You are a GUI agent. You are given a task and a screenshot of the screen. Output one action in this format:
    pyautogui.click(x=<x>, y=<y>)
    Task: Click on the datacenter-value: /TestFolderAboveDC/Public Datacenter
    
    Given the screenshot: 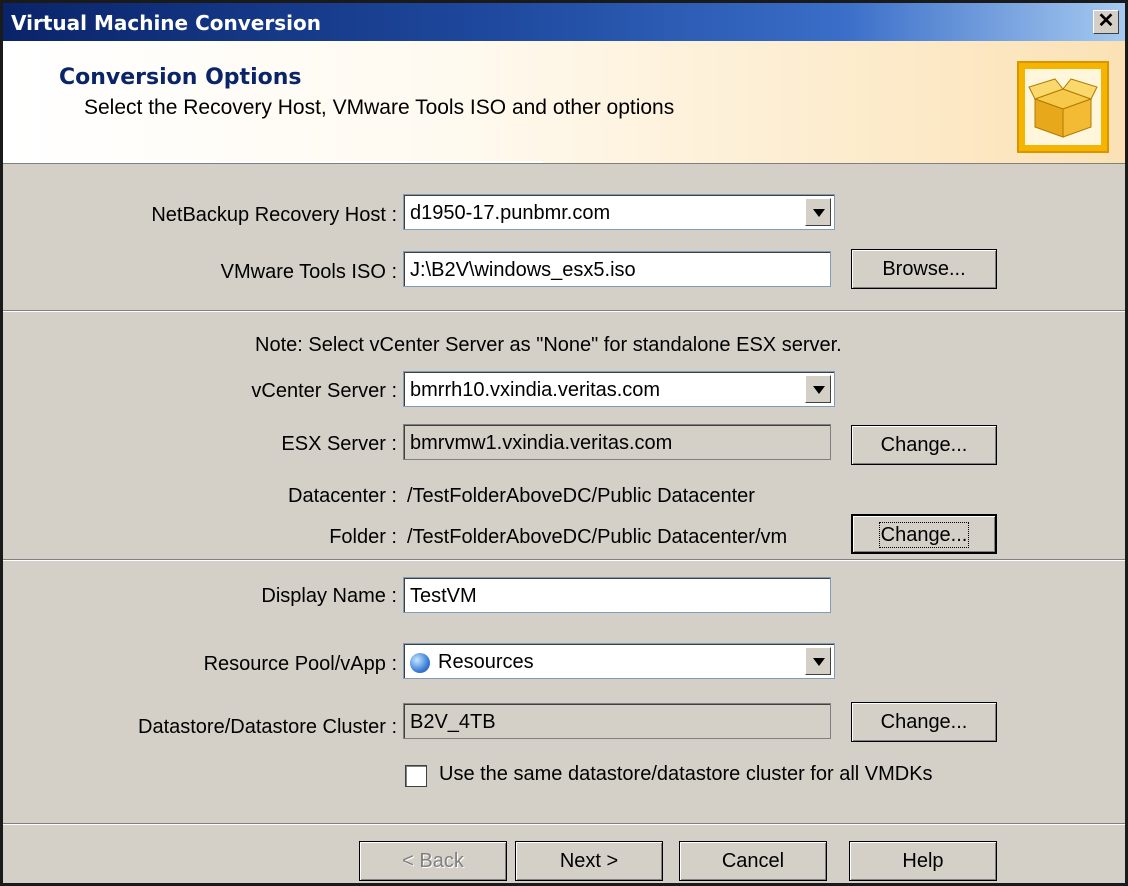 What is the action you would take?
    pyautogui.click(x=581, y=496)
    